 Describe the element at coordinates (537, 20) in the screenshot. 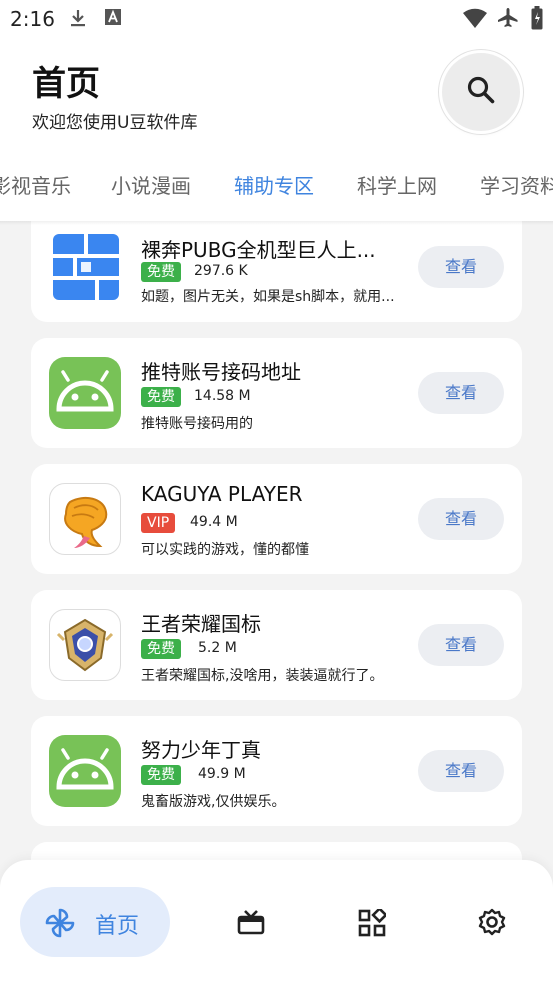

I see `battery-icon` at that location.